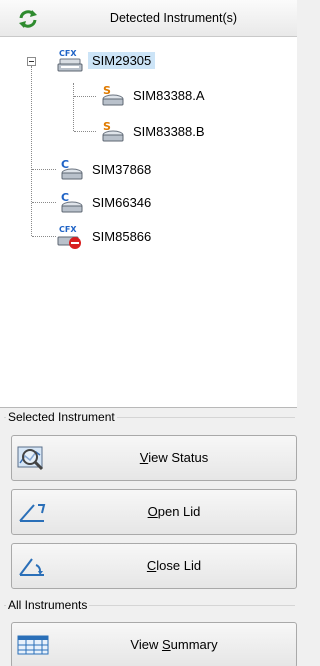 Image resolution: width=320 pixels, height=666 pixels. I want to click on tree-node-sim29305: CFX SIM29305, so click(126, 60).